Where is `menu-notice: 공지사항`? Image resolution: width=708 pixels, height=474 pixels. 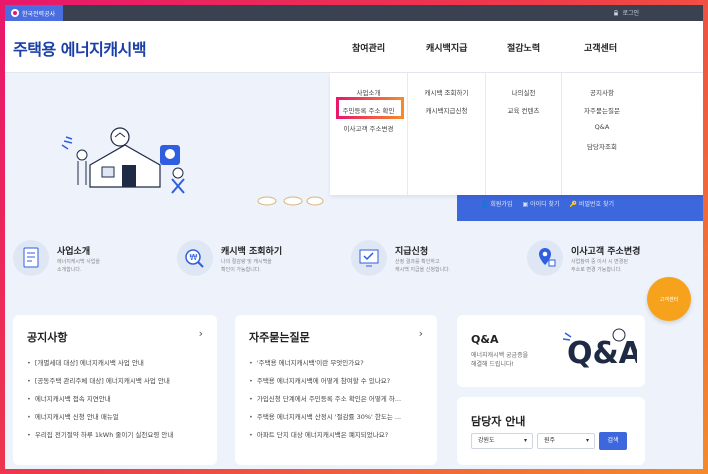 menu-notice: 공지사항 is located at coordinates (602, 92).